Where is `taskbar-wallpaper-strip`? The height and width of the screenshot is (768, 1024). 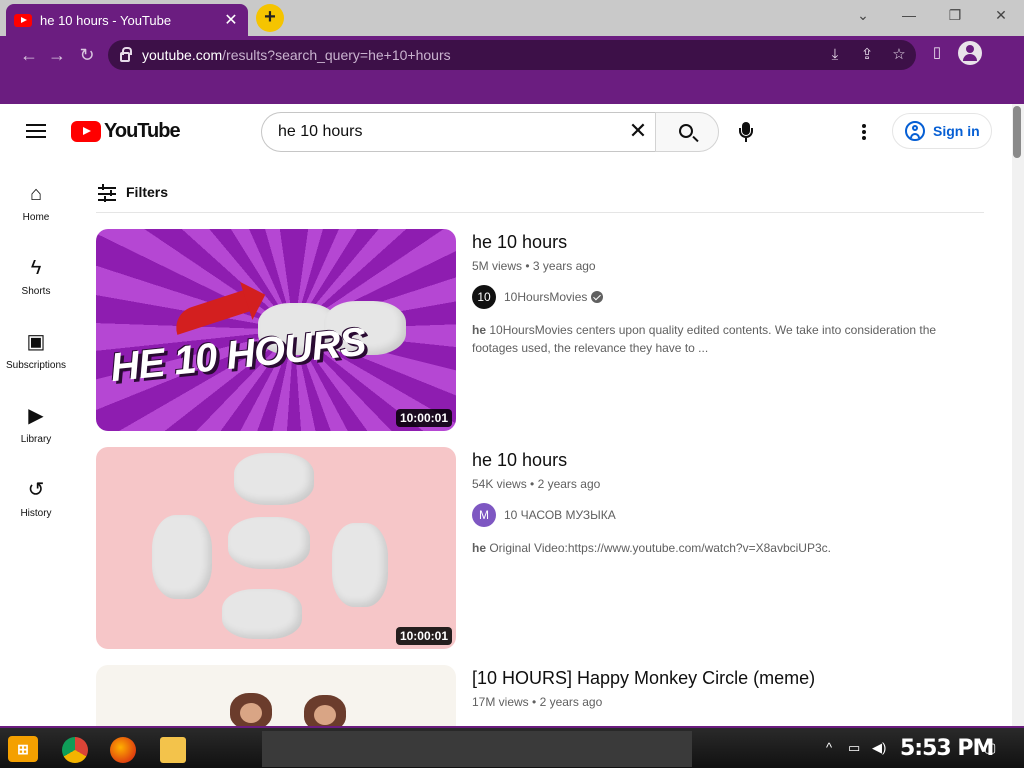
taskbar-wallpaper-strip is located at coordinates (477, 749).